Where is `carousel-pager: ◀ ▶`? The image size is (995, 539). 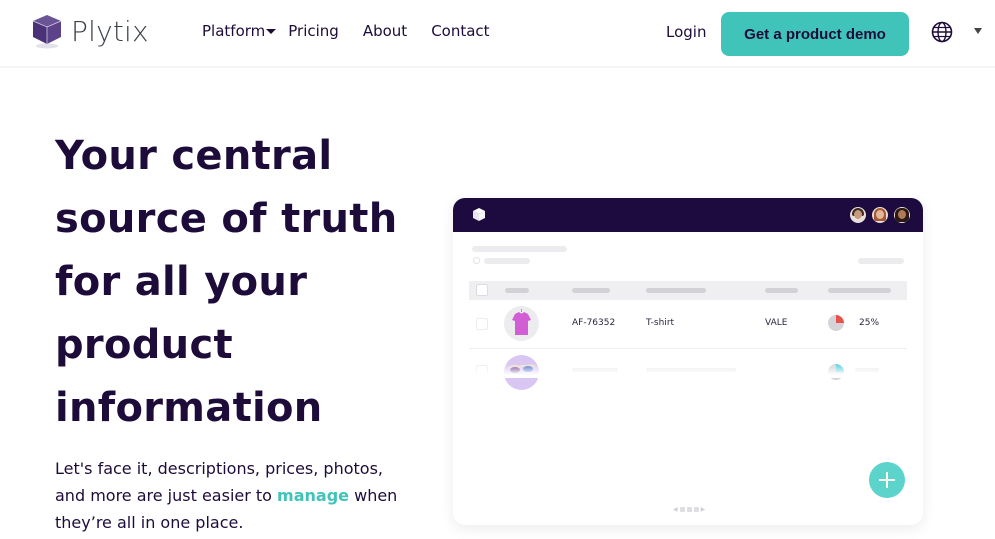 carousel-pager: ◀ ▶ is located at coordinates (689, 509).